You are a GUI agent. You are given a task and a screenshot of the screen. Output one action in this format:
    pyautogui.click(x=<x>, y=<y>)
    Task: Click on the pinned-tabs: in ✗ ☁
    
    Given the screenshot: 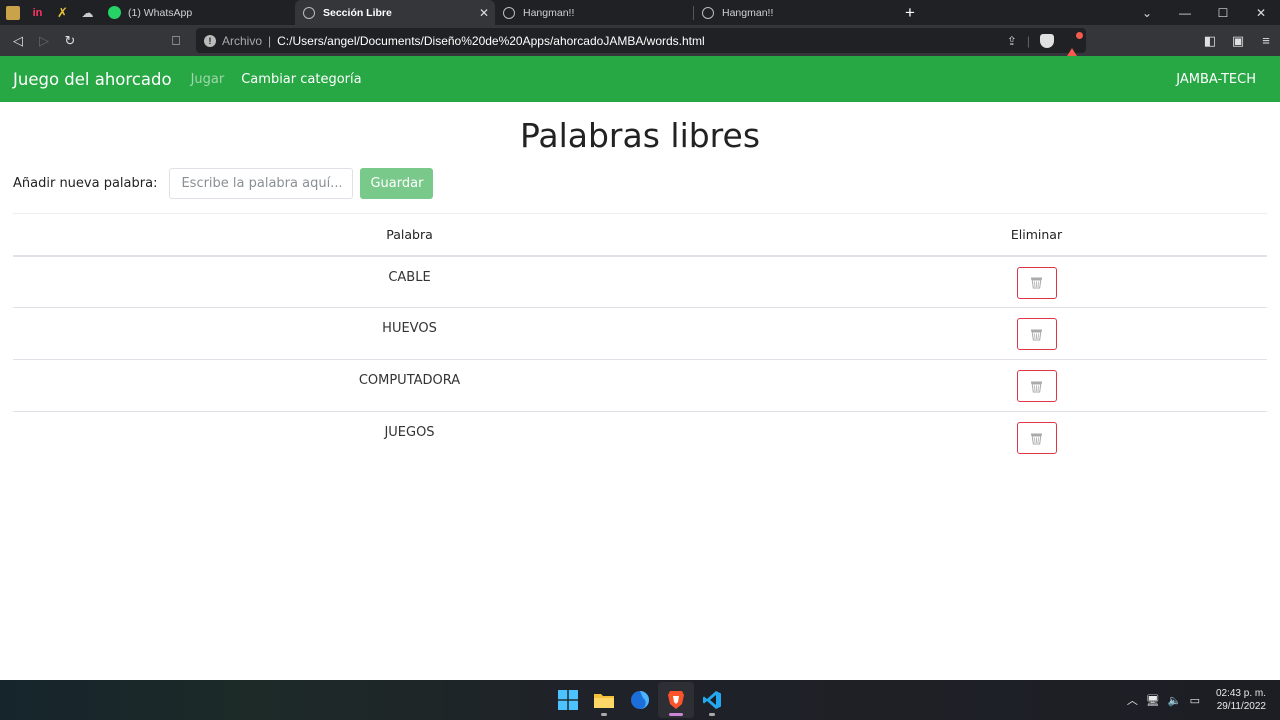 What is the action you would take?
    pyautogui.click(x=50, y=12)
    